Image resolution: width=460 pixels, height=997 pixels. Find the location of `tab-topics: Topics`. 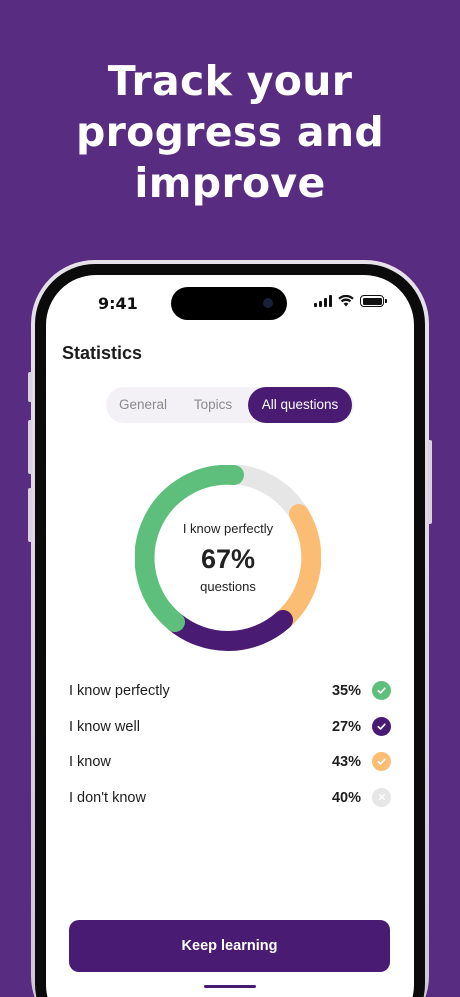

tab-topics: Topics is located at coordinates (213, 405).